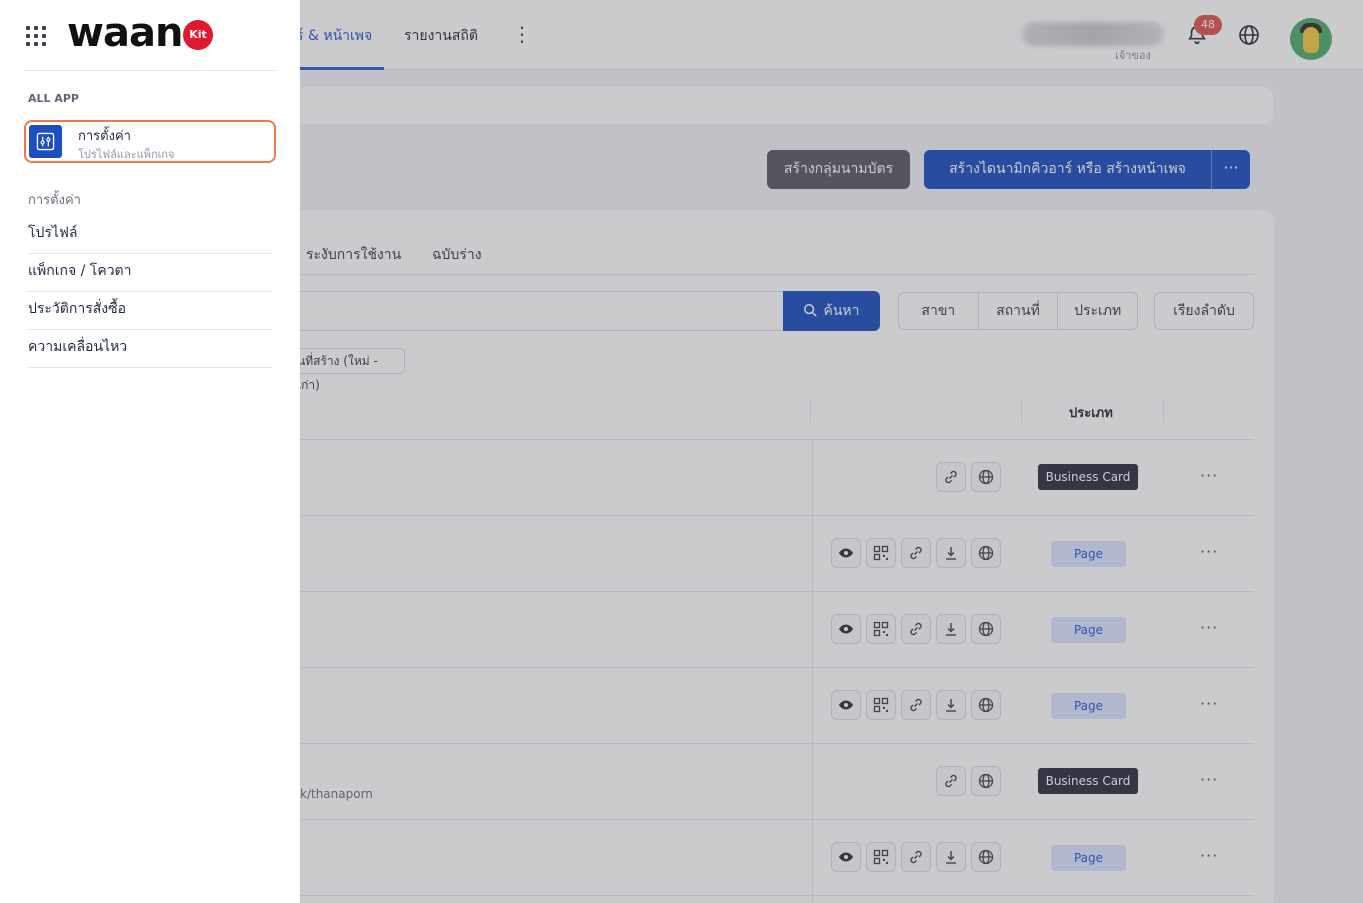  What do you see at coordinates (198, 35) in the screenshot?
I see `logo-kit-badge: Kit` at bounding box center [198, 35].